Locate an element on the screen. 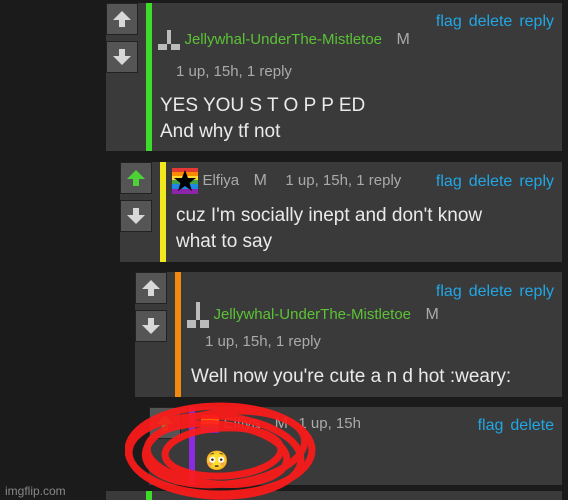 The image size is (568, 500). comment-text: YES YOU S T O P P ED And why tf not is located at coordinates (263, 118).